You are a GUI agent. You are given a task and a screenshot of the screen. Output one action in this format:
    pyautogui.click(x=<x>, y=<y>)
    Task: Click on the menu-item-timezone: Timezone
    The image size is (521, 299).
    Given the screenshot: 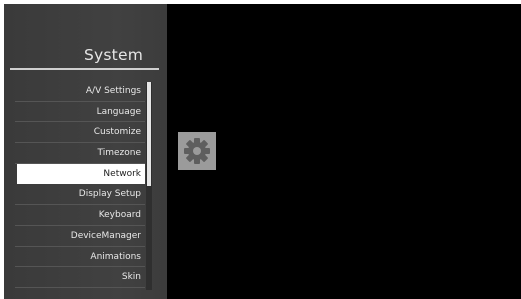 What is the action you would take?
    pyautogui.click(x=80, y=153)
    